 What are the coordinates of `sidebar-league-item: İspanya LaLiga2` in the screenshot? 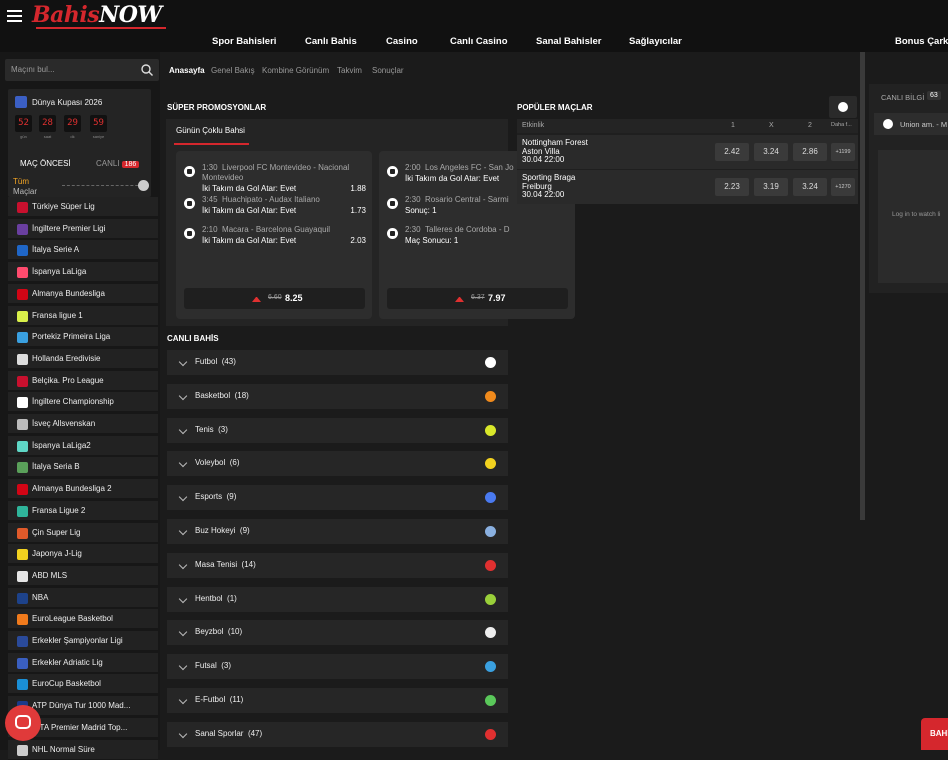 It's located at (83, 445).